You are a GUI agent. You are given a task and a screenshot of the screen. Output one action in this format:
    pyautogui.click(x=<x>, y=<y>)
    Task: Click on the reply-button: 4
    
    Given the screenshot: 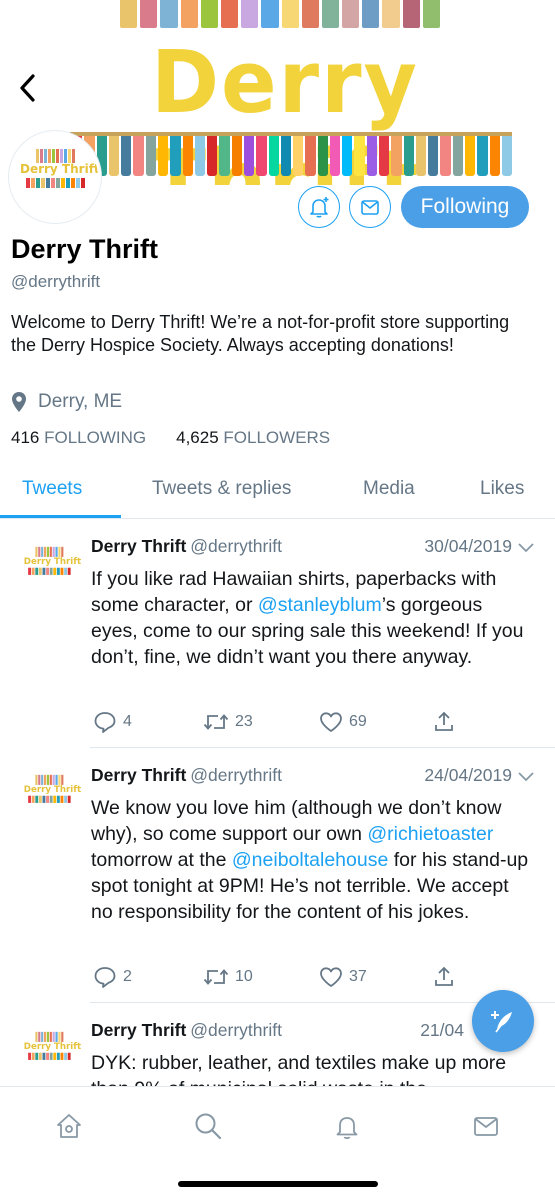 What is the action you would take?
    pyautogui.click(x=112, y=722)
    